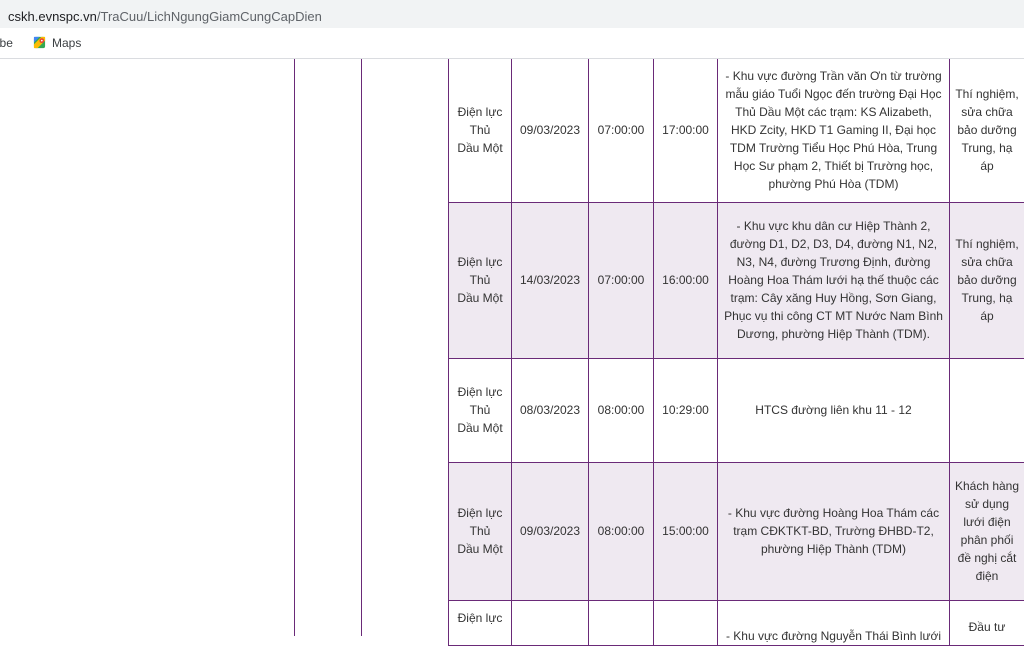 Image resolution: width=1024 pixels, height=646 pixels. What do you see at coordinates (686, 622) in the screenshot?
I see `cell-end-time` at bounding box center [686, 622].